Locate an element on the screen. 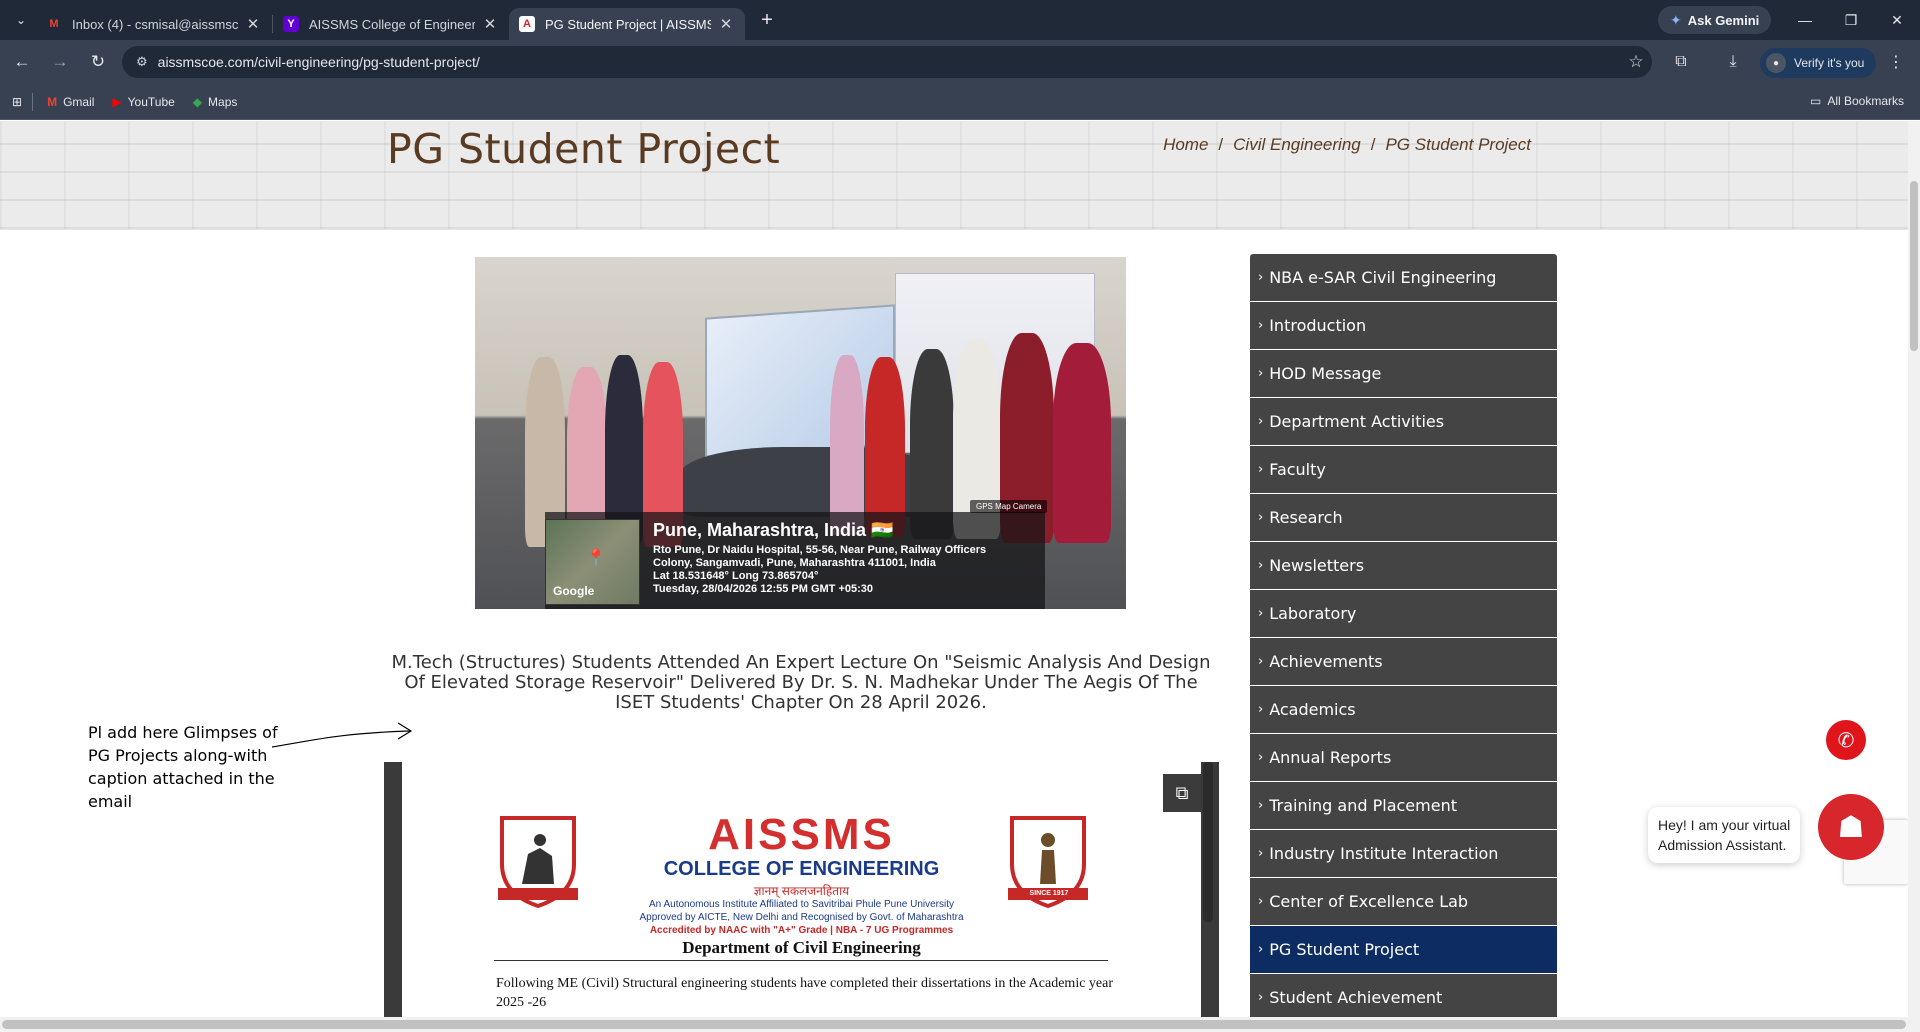 The image size is (1920, 1032). avatar: ● is located at coordinates (1776, 63).